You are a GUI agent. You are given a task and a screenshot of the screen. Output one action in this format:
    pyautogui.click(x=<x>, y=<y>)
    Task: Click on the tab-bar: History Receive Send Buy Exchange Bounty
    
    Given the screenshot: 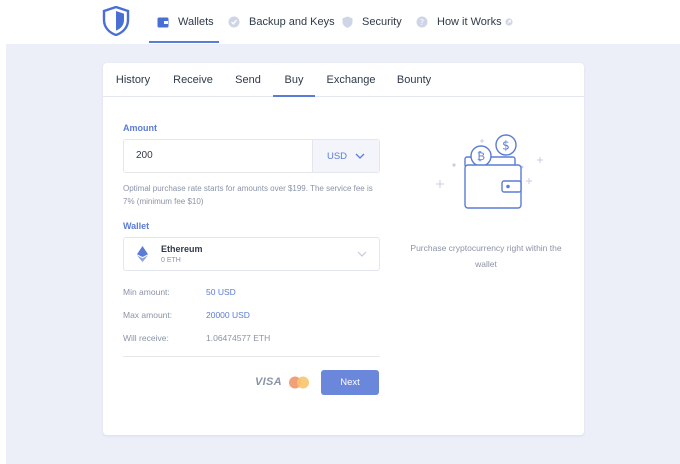 What is the action you would take?
    pyautogui.click(x=343, y=80)
    